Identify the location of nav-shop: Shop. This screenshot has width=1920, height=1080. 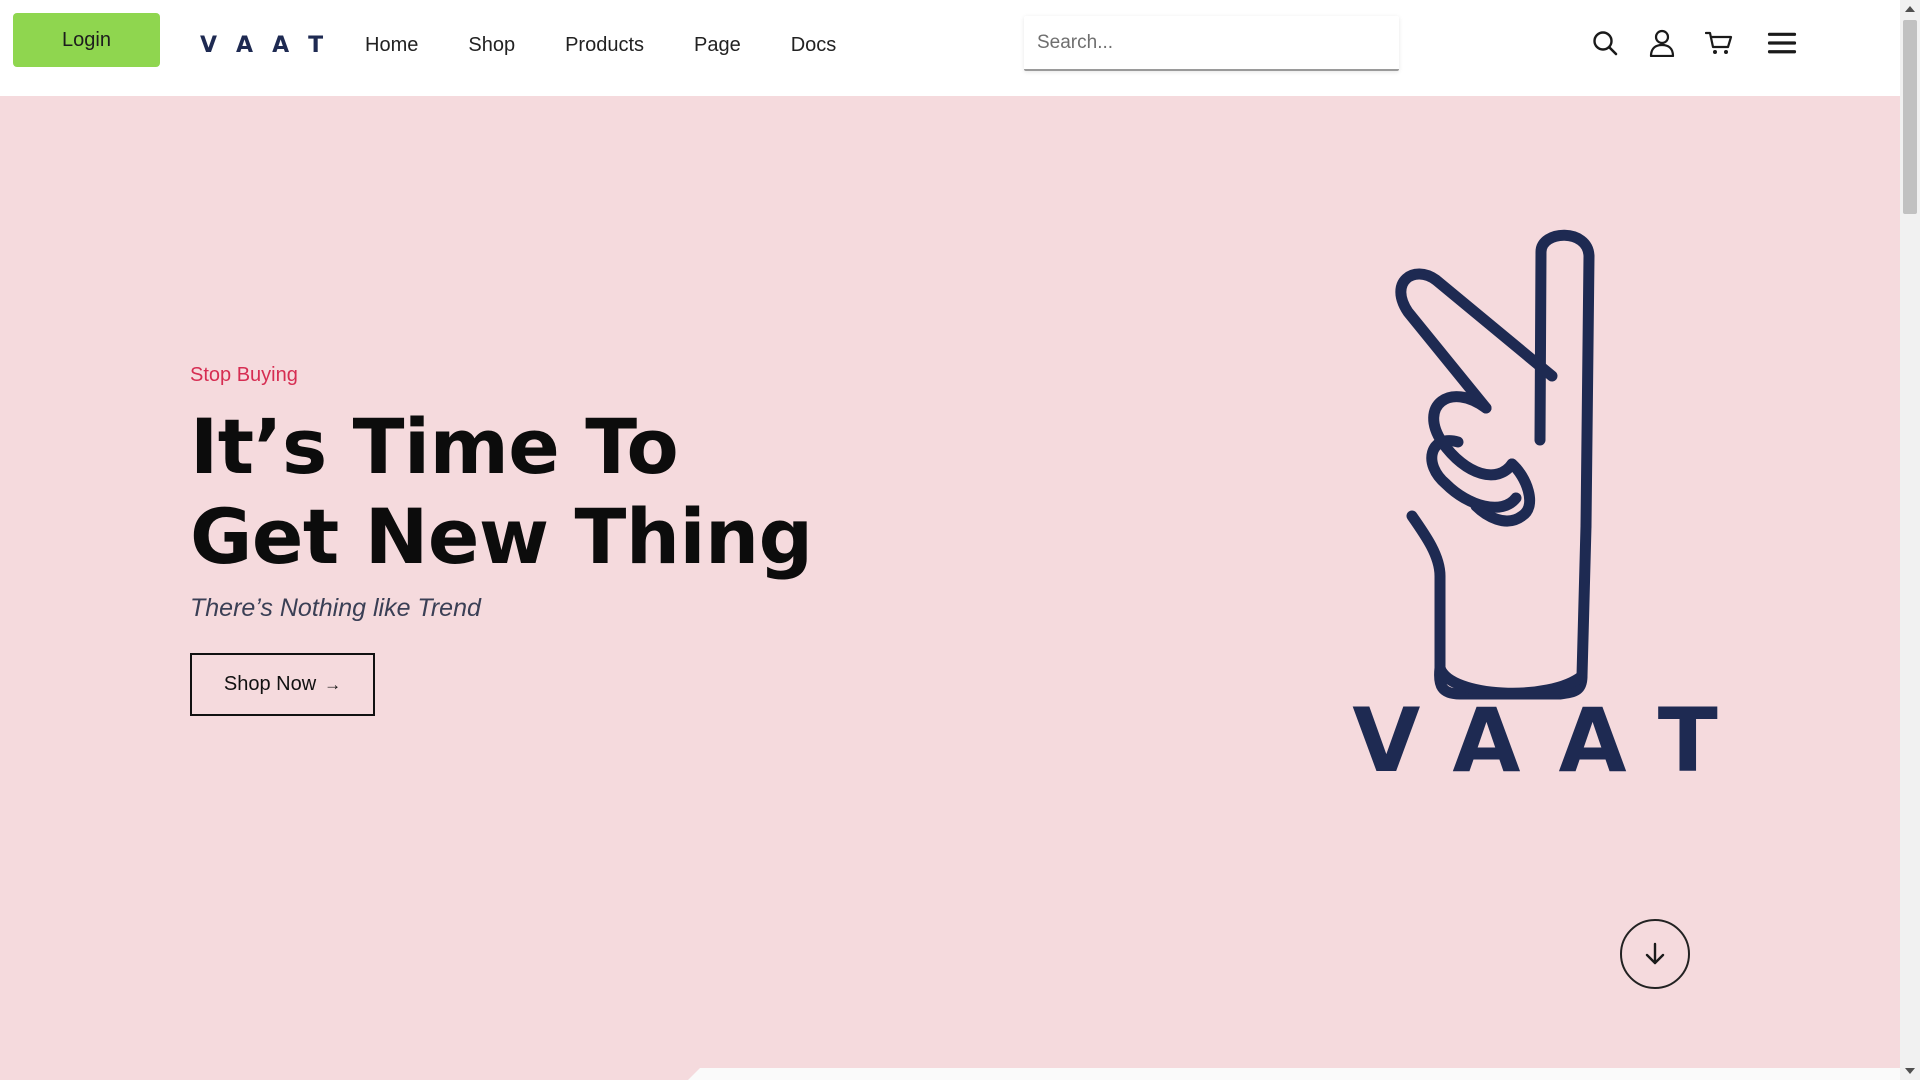
(491, 45).